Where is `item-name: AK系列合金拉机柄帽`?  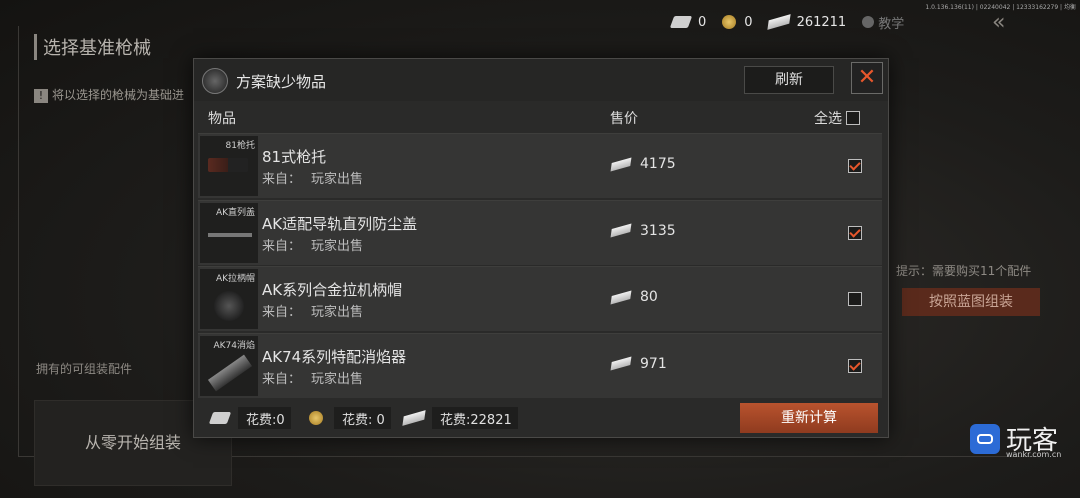
item-name: AK系列合金拉机柄帽 is located at coordinates (332, 290).